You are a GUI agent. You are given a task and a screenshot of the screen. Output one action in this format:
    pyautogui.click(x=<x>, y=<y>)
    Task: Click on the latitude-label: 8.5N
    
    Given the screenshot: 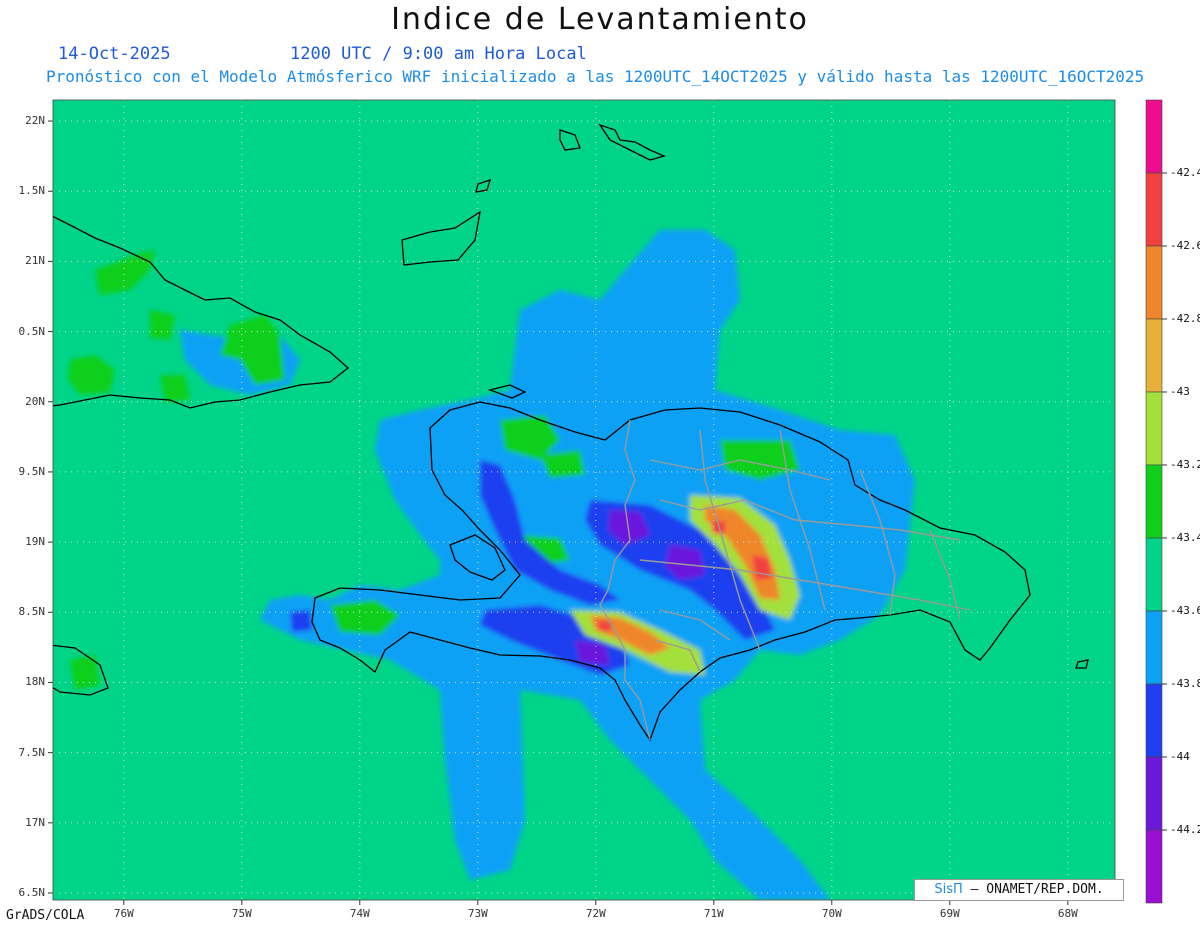 What is the action you would take?
    pyautogui.click(x=32, y=612)
    